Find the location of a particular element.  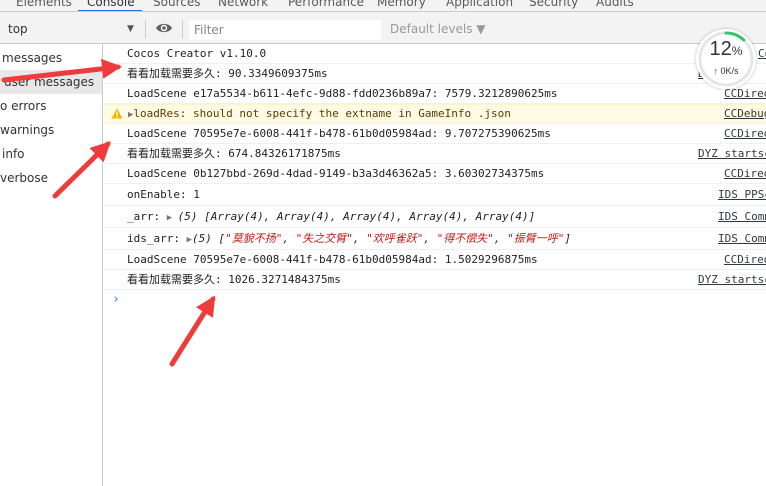

tab-elements: Elements is located at coordinates (44, 4).